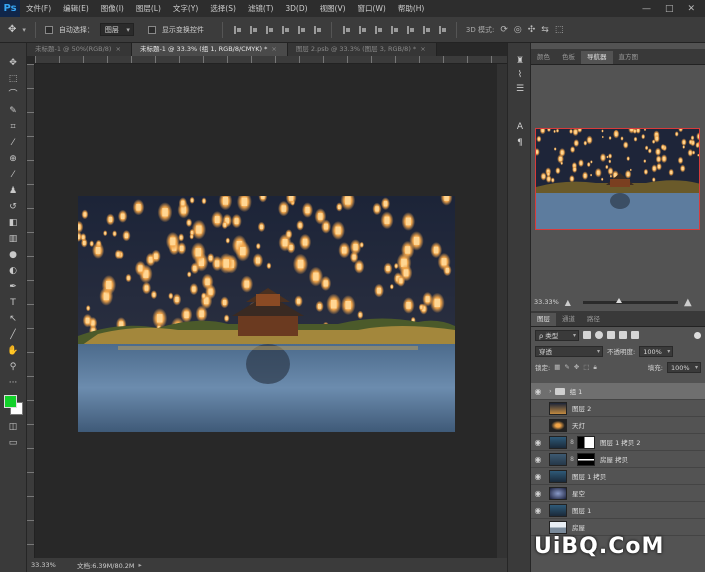  What do you see at coordinates (13, 111) in the screenshot?
I see `quick-select-icon: ✎` at bounding box center [13, 111].